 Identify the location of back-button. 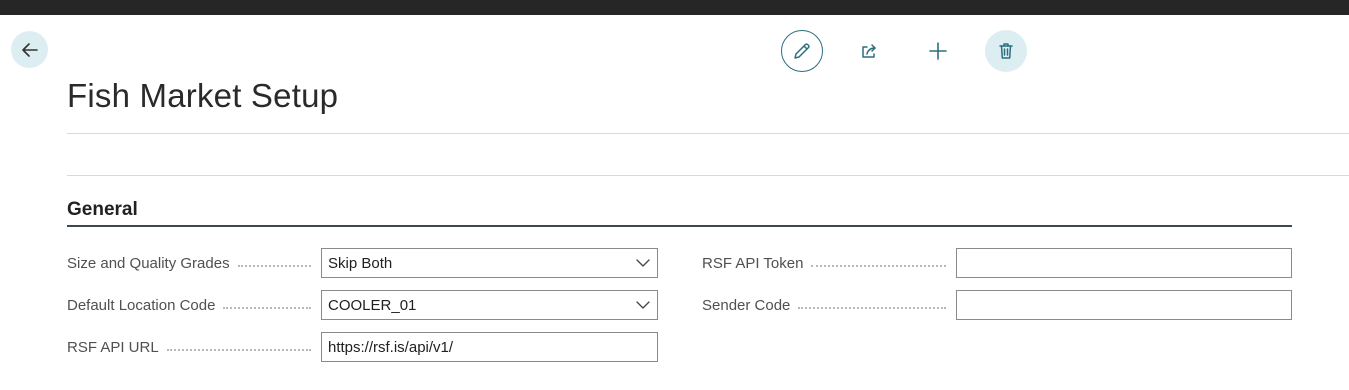
(29, 49).